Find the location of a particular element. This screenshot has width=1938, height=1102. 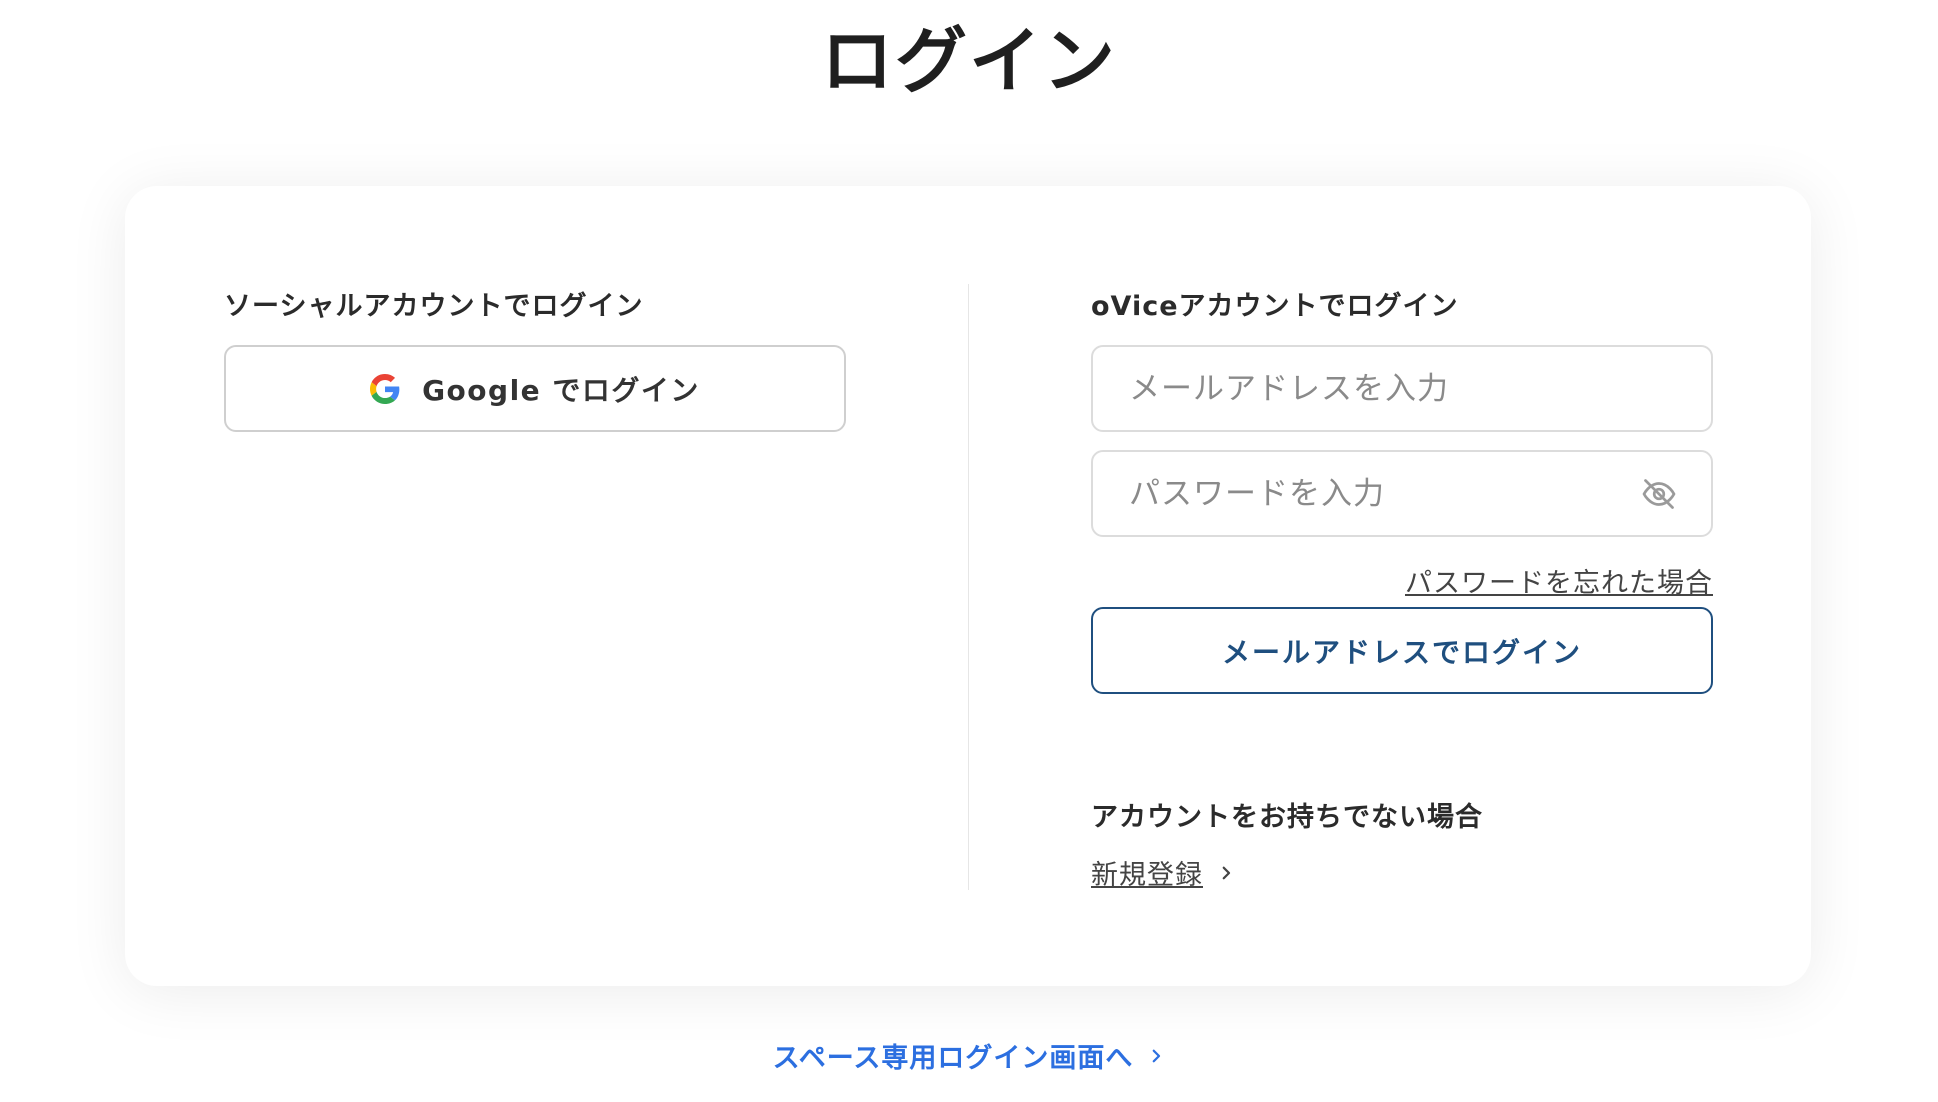

space-login-link: スペース専用ログイン画面へ is located at coordinates (969, 1055).